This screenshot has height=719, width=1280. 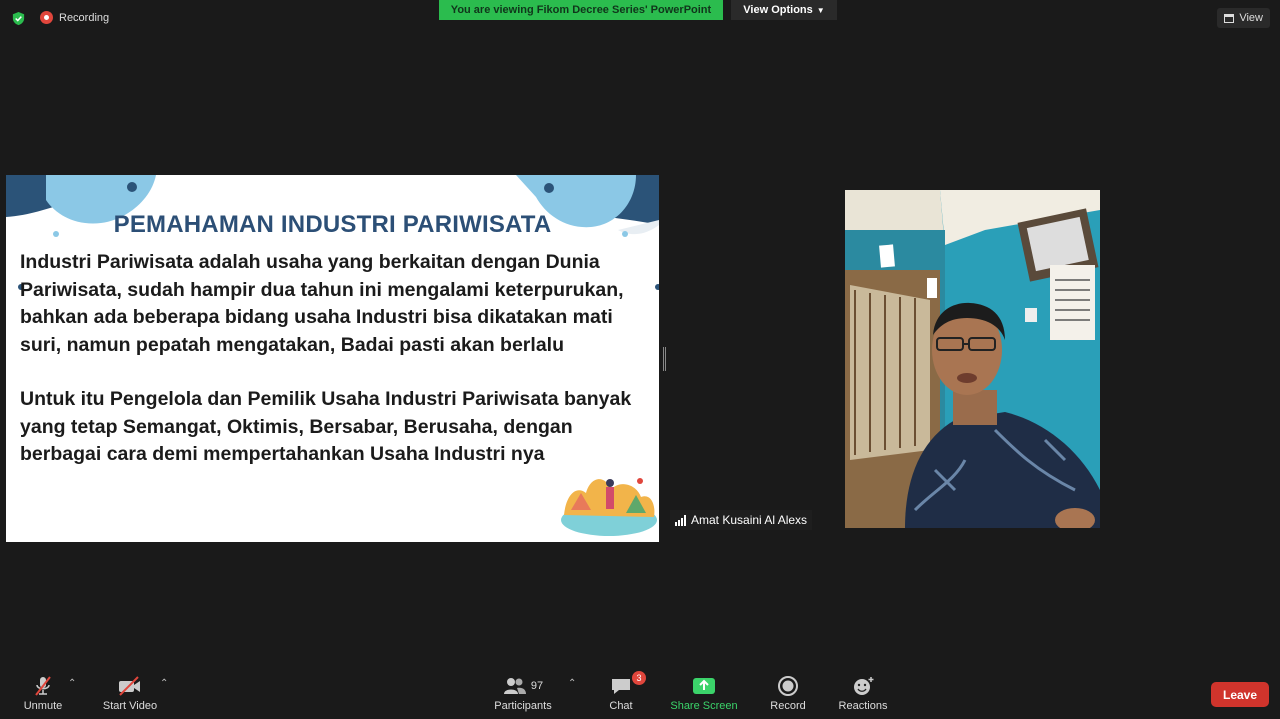 I want to click on view-options-button: View Options ▼, so click(x=784, y=10).